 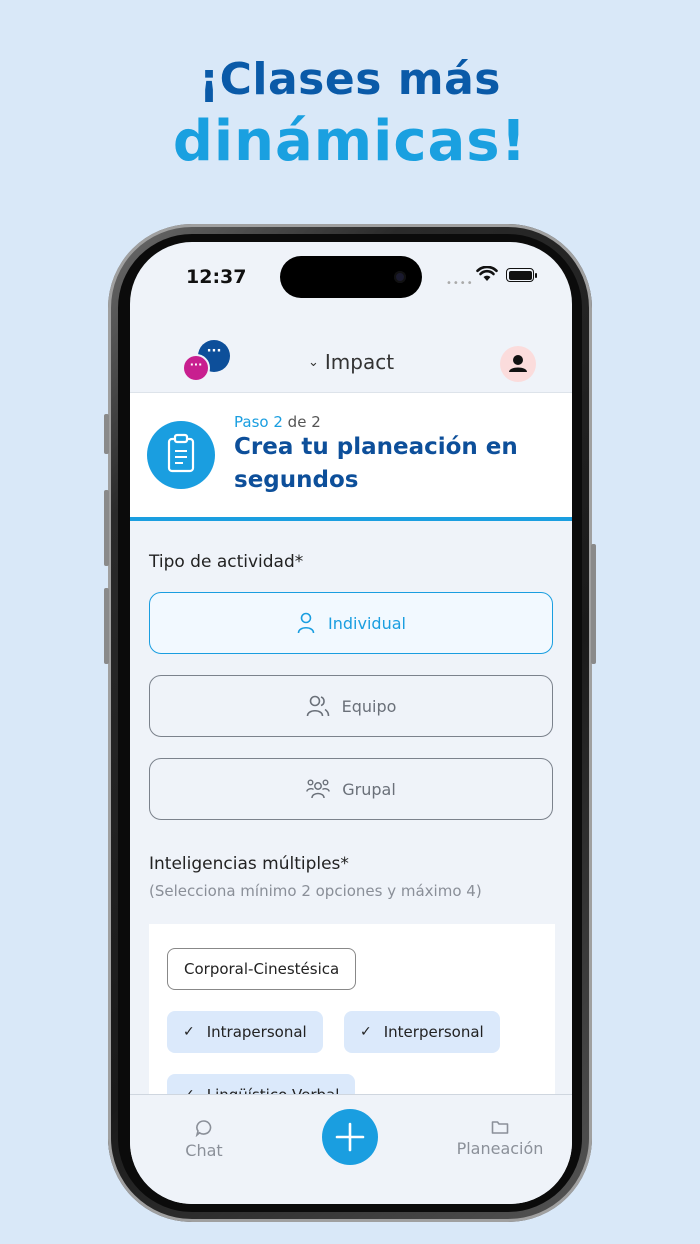 What do you see at coordinates (369, 789) in the screenshot?
I see `option-label: Grupal` at bounding box center [369, 789].